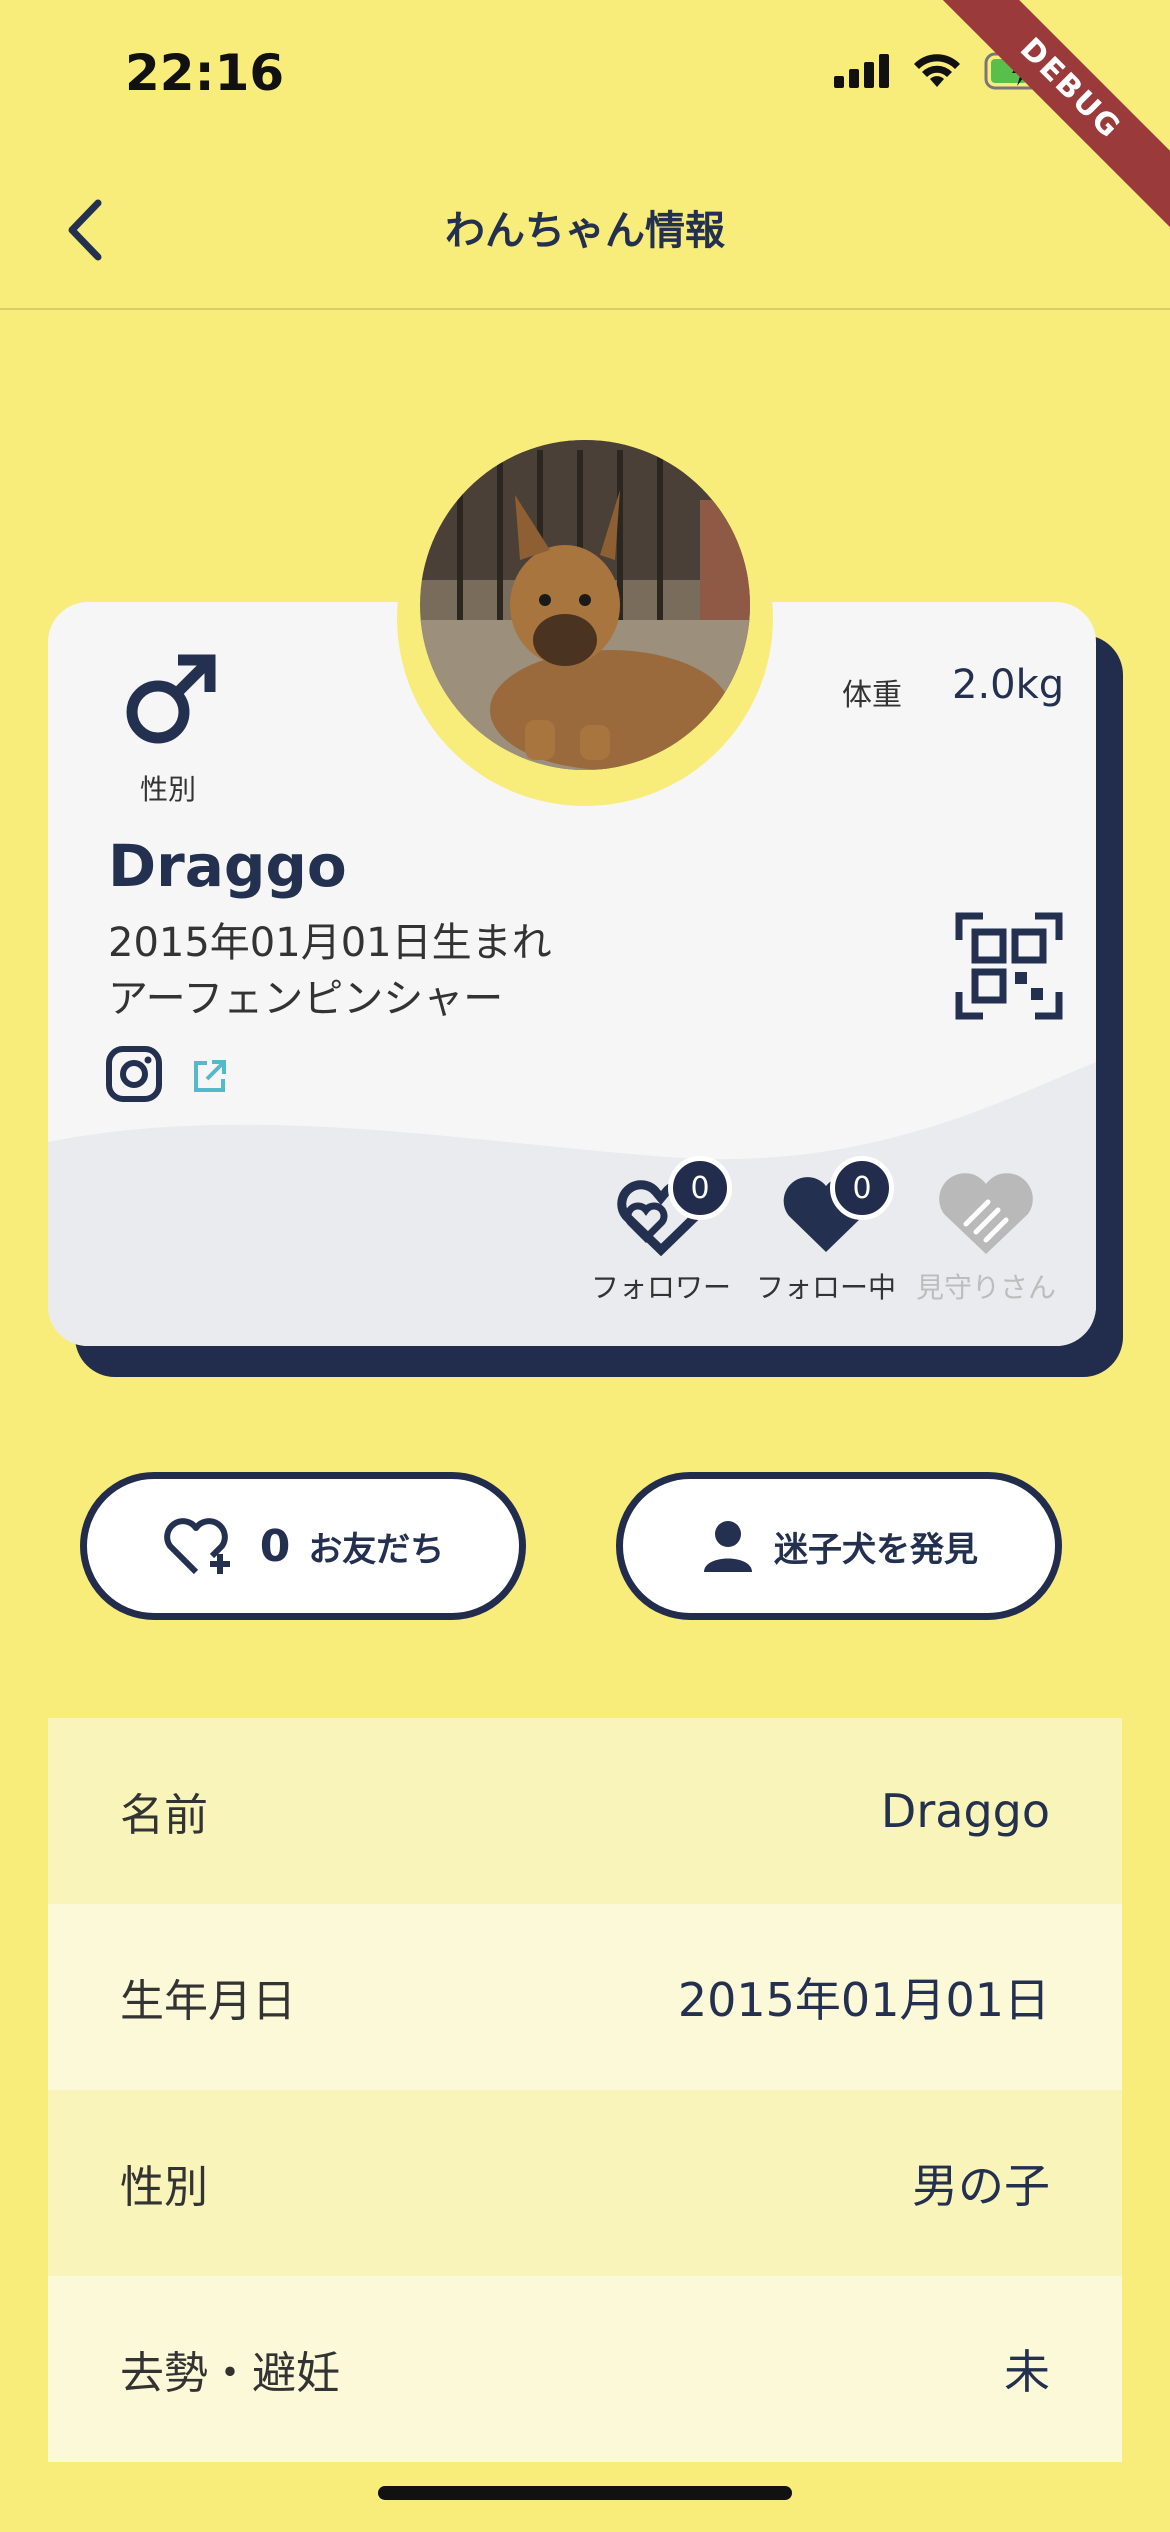  What do you see at coordinates (585, 1811) in the screenshot?
I see `info-row-name: 名前 Draggo` at bounding box center [585, 1811].